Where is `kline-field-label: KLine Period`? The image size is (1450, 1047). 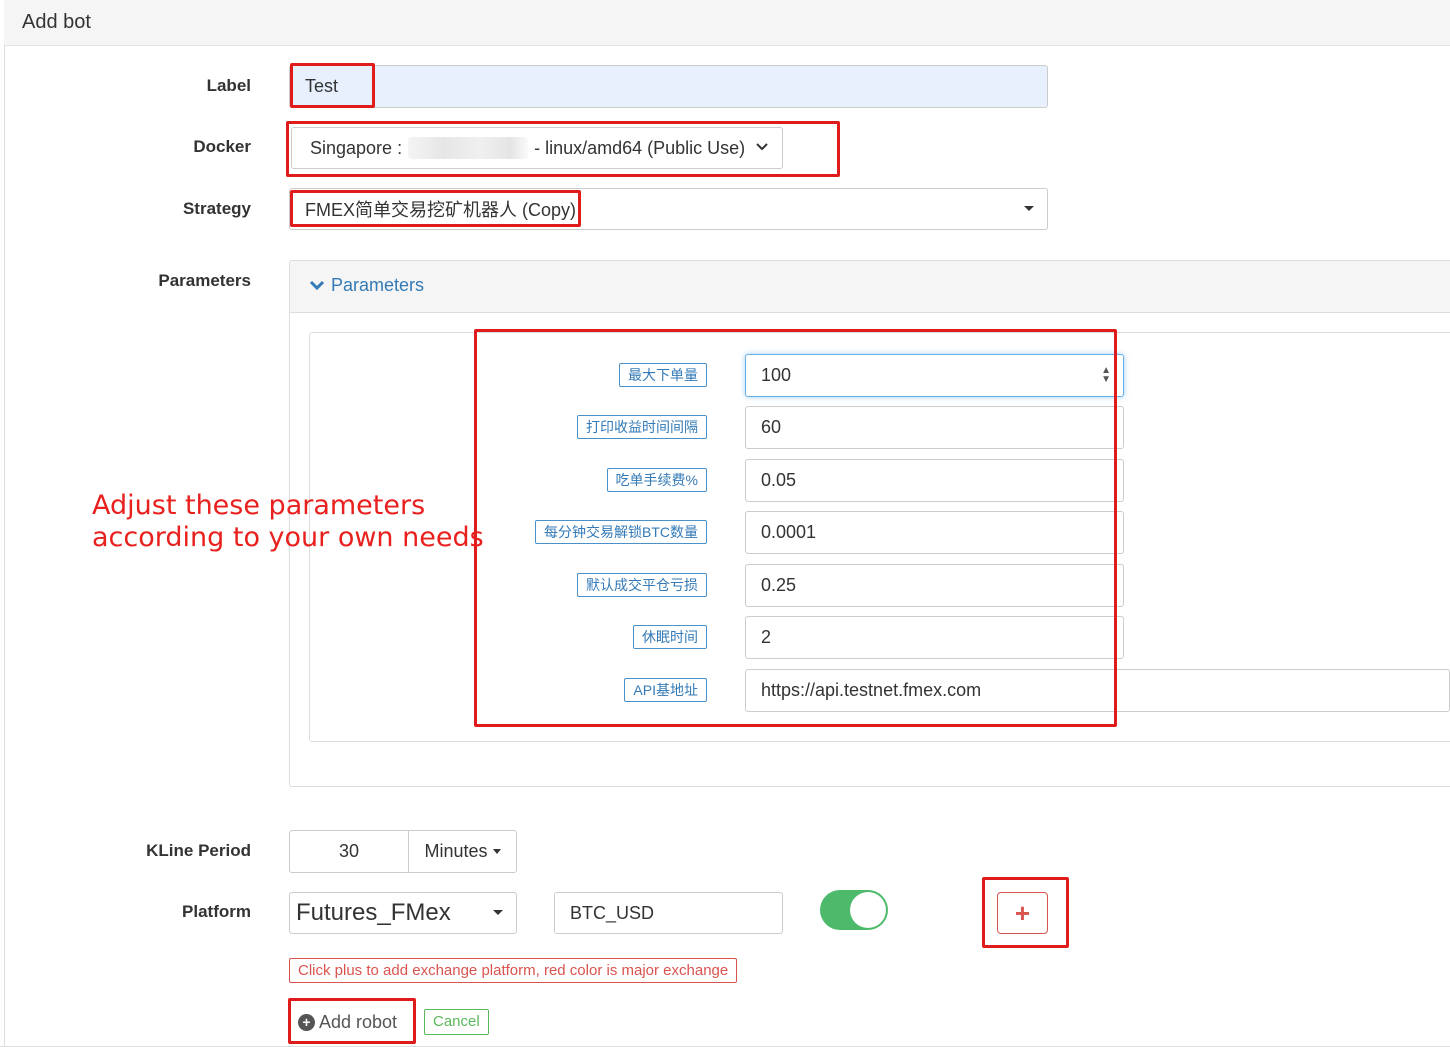 kline-field-label: KLine Period is located at coordinates (198, 850).